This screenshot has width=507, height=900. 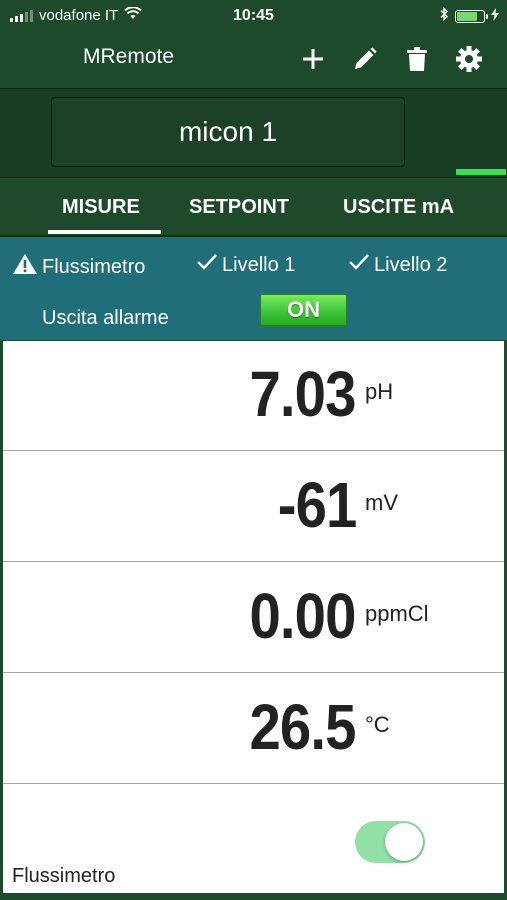 I want to click on alarm-livello-1: Livello 1, so click(x=245, y=265).